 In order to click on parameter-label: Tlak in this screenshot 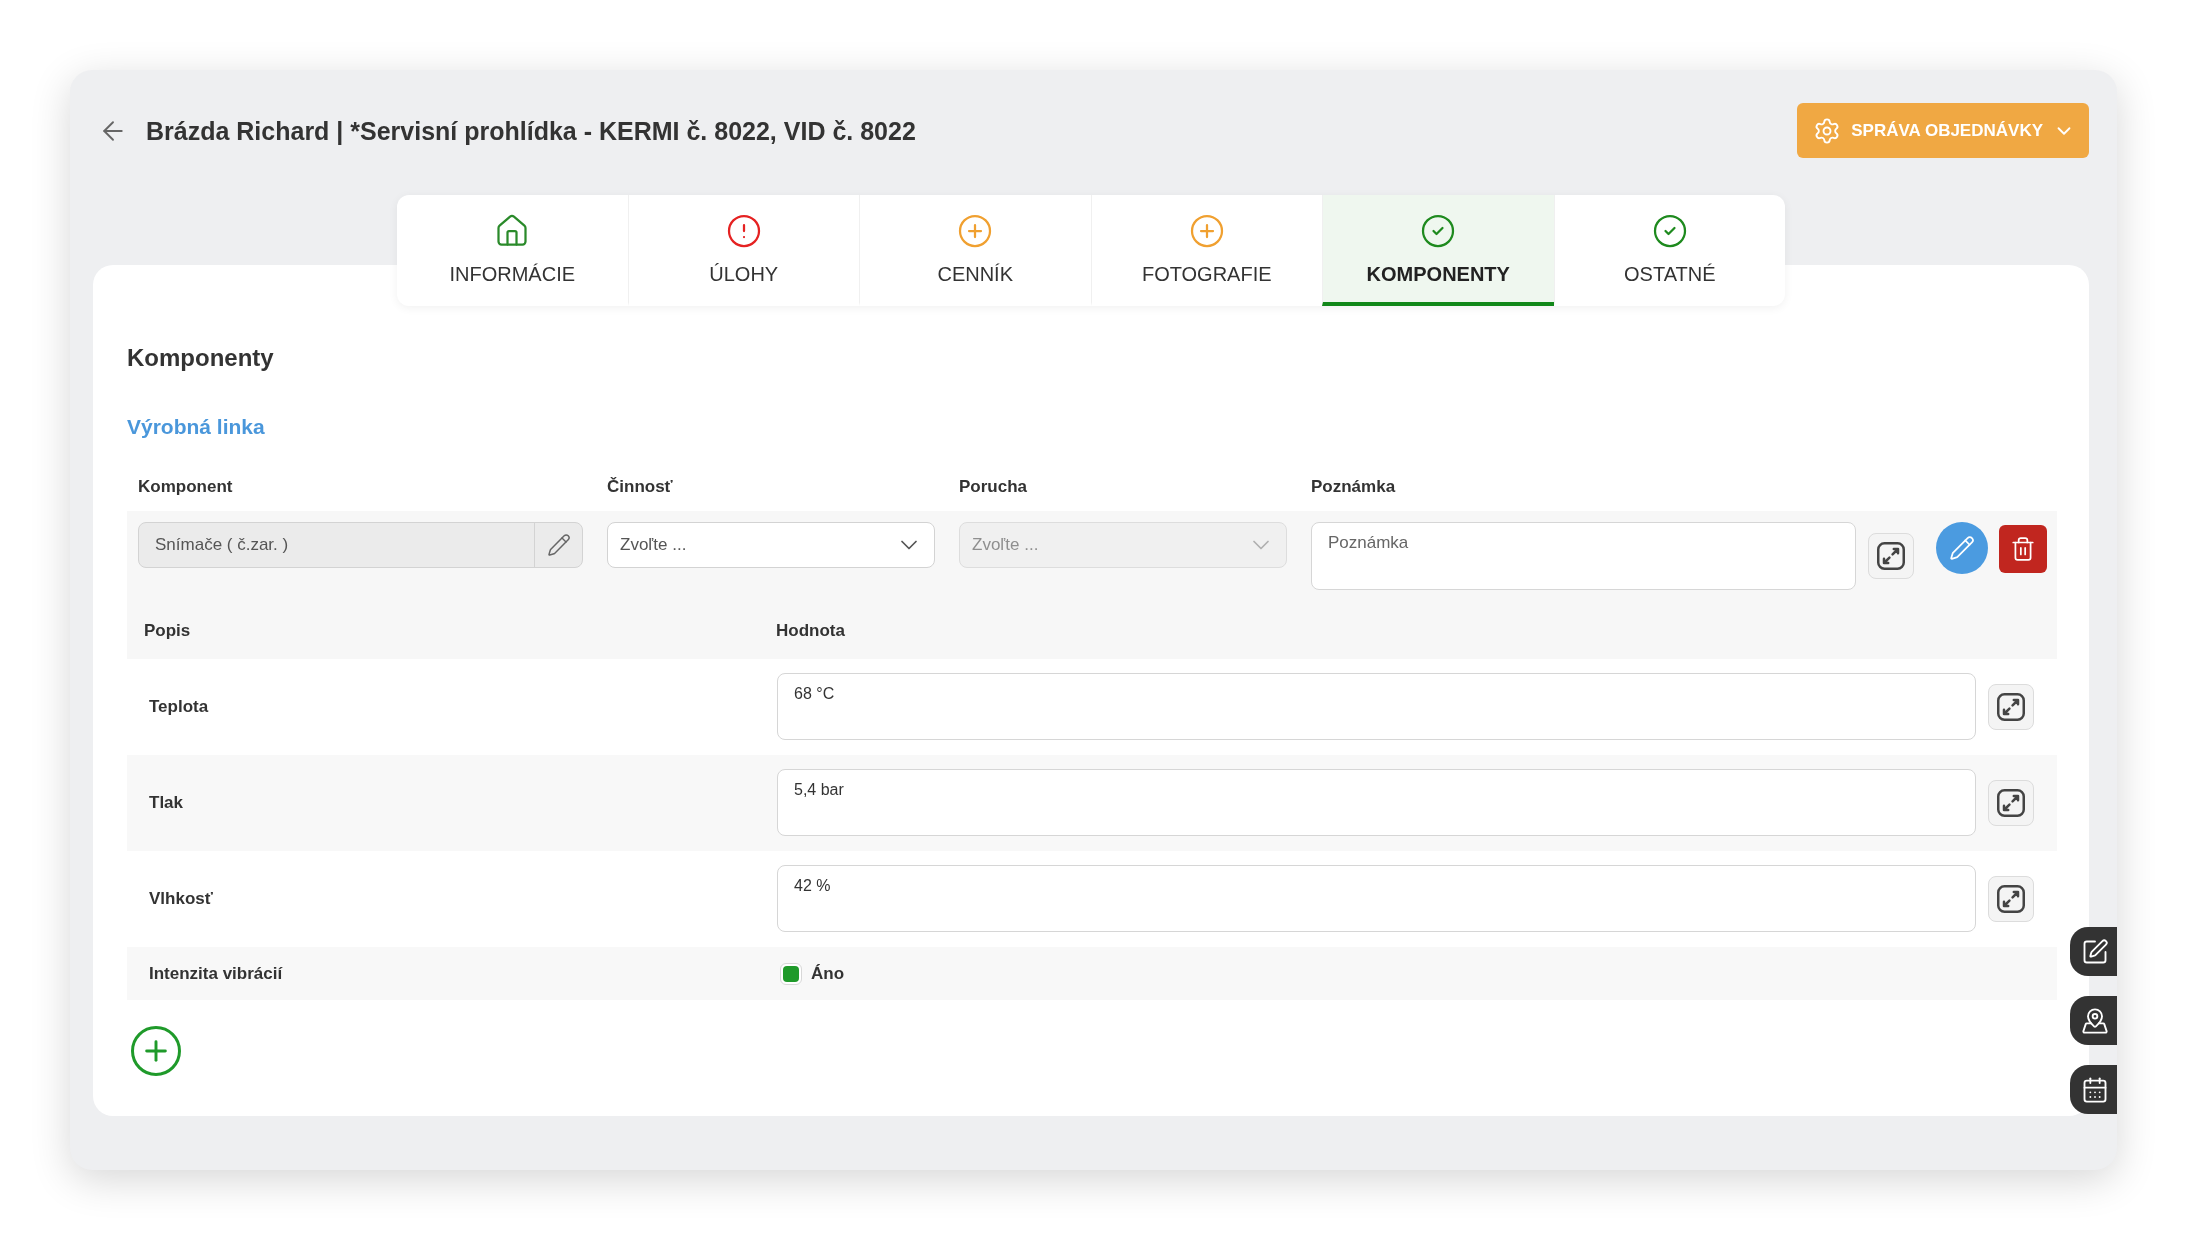, I will do `click(166, 802)`.